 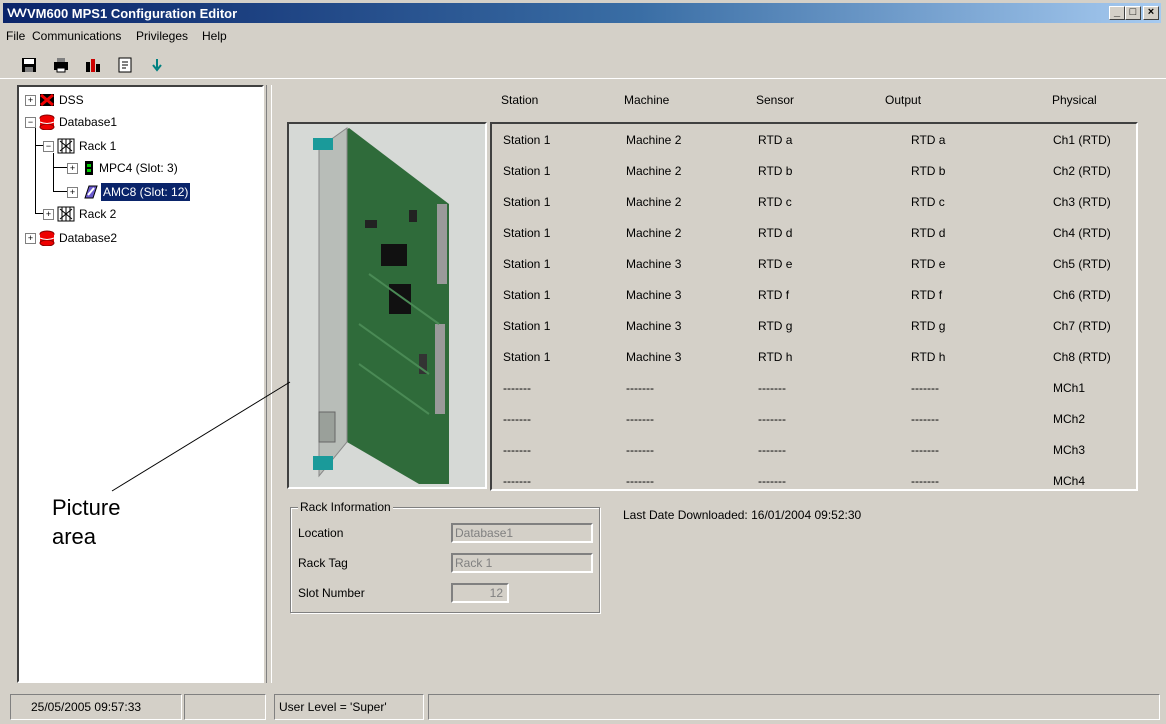 I want to click on menu-privileges: Privileges, so click(x=162, y=36).